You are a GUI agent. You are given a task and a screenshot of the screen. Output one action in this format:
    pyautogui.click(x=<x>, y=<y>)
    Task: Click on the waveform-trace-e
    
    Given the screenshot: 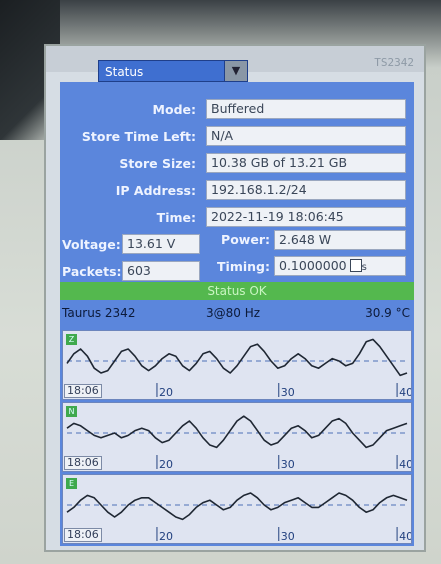 What is the action you would take?
    pyautogui.click(x=237, y=506)
    